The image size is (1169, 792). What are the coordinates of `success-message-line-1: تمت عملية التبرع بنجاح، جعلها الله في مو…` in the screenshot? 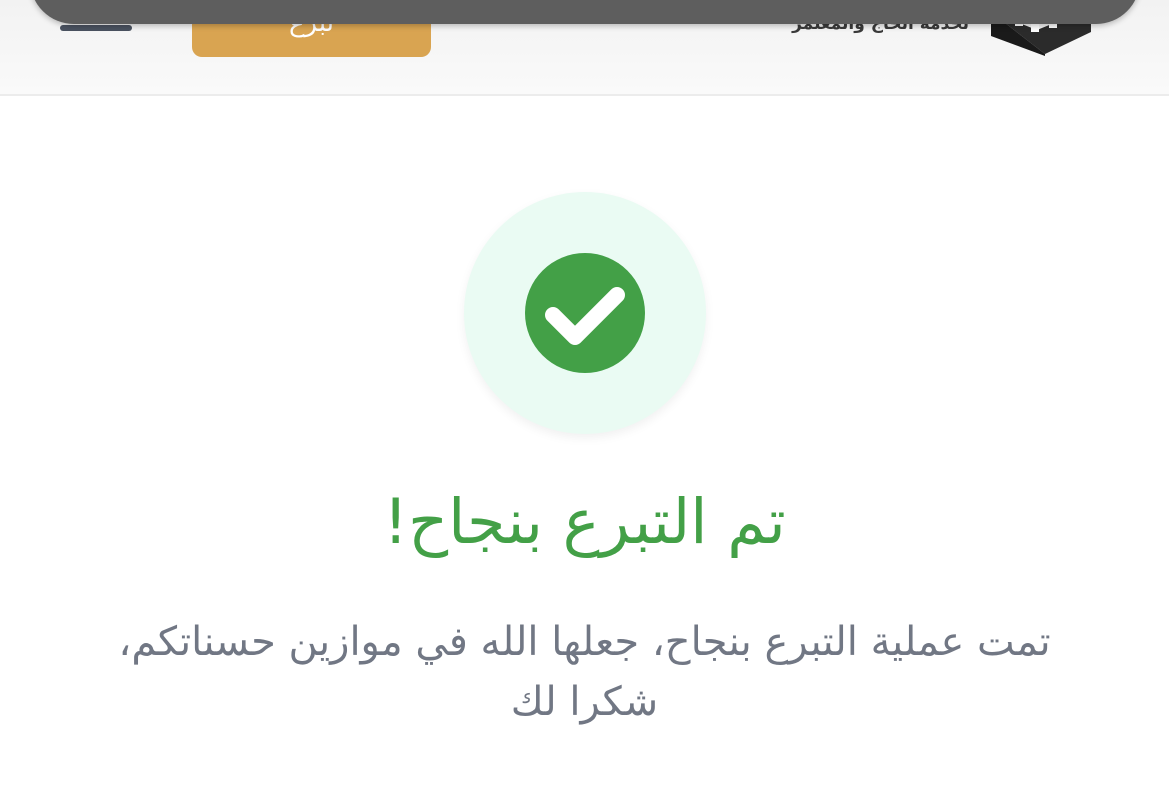 It's located at (584, 642).